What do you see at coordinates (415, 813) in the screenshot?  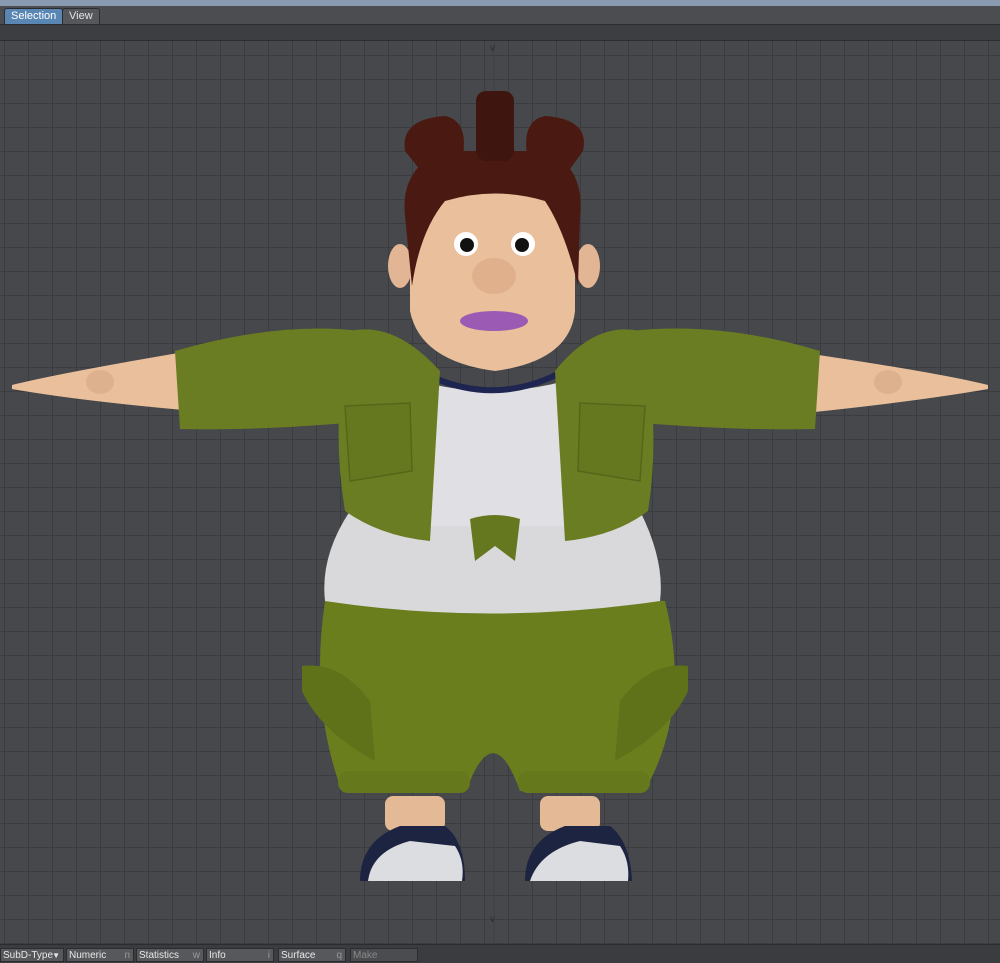 I see `left-ankle` at bounding box center [415, 813].